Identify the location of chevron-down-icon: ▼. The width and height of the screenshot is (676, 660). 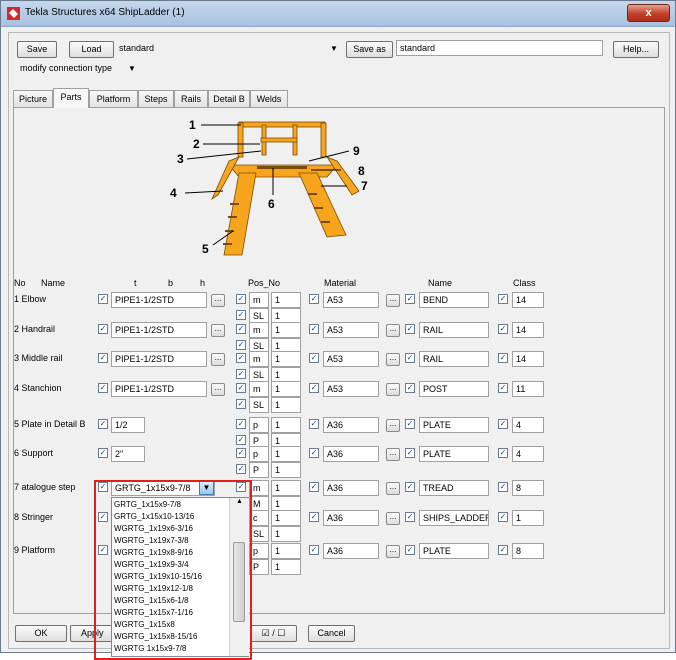
(206, 488).